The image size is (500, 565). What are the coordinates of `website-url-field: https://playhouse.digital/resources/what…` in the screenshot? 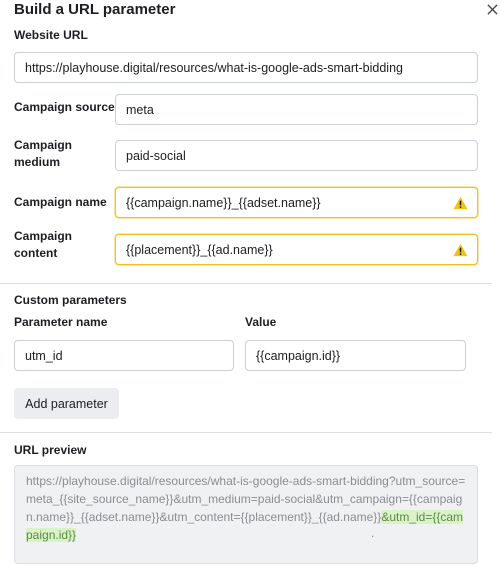 It's located at (246, 67).